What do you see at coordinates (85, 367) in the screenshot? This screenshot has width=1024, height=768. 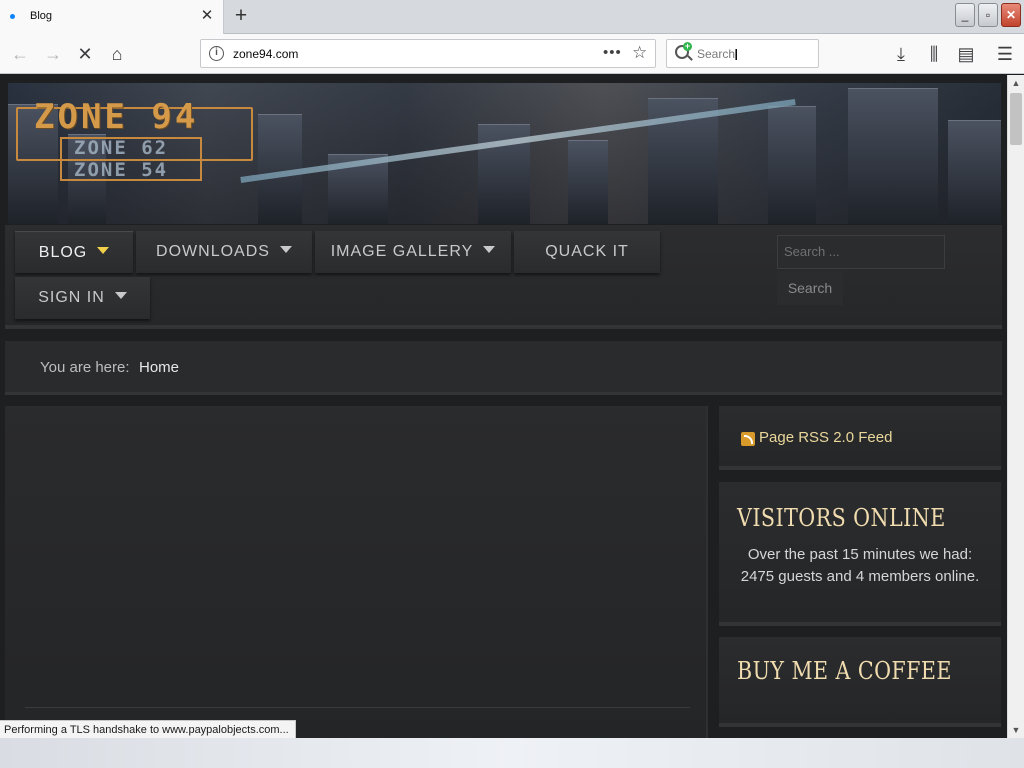 I see `breadcrumb-label: You are here:` at bounding box center [85, 367].